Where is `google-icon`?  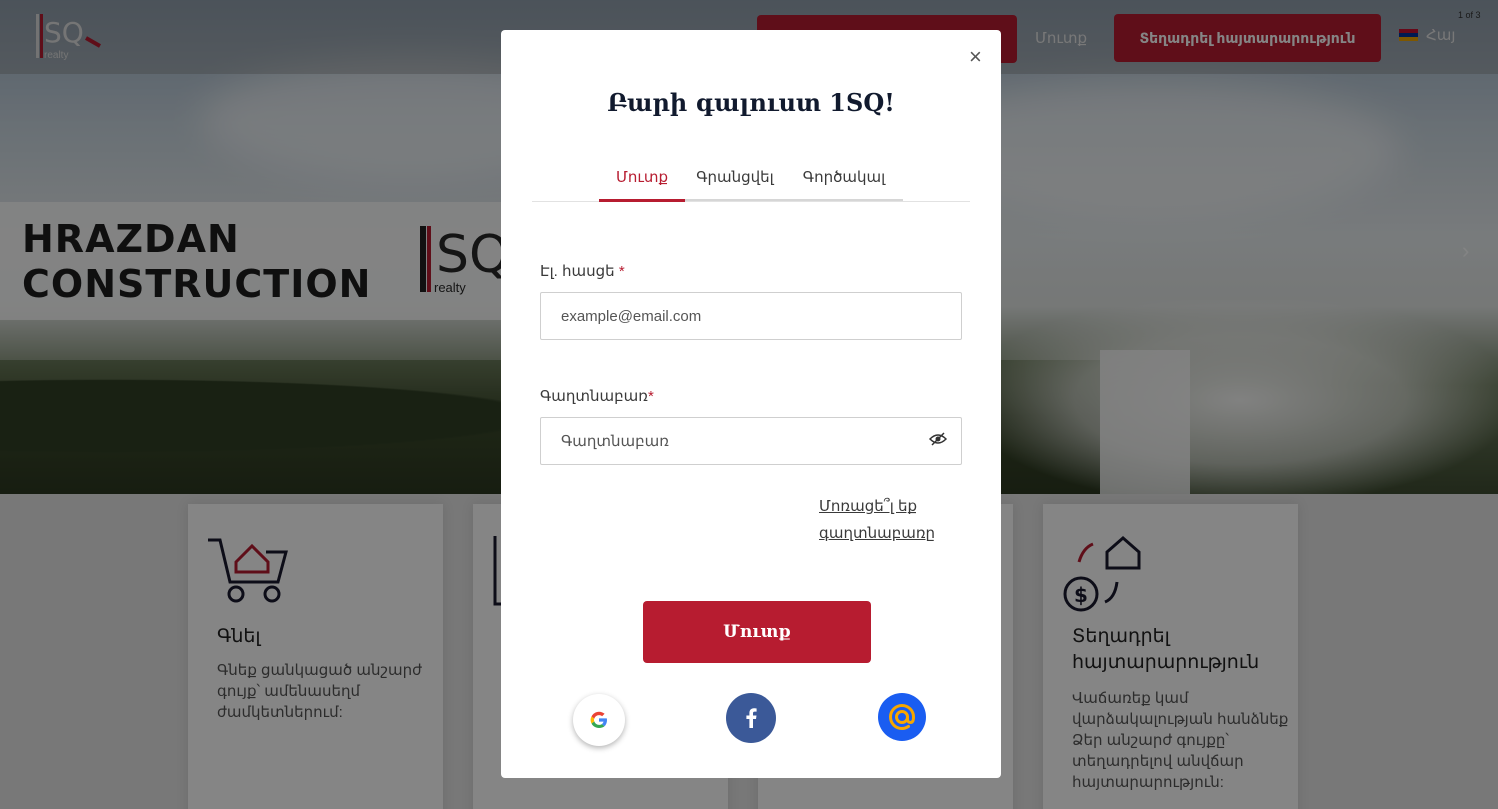
google-icon is located at coordinates (598, 719).